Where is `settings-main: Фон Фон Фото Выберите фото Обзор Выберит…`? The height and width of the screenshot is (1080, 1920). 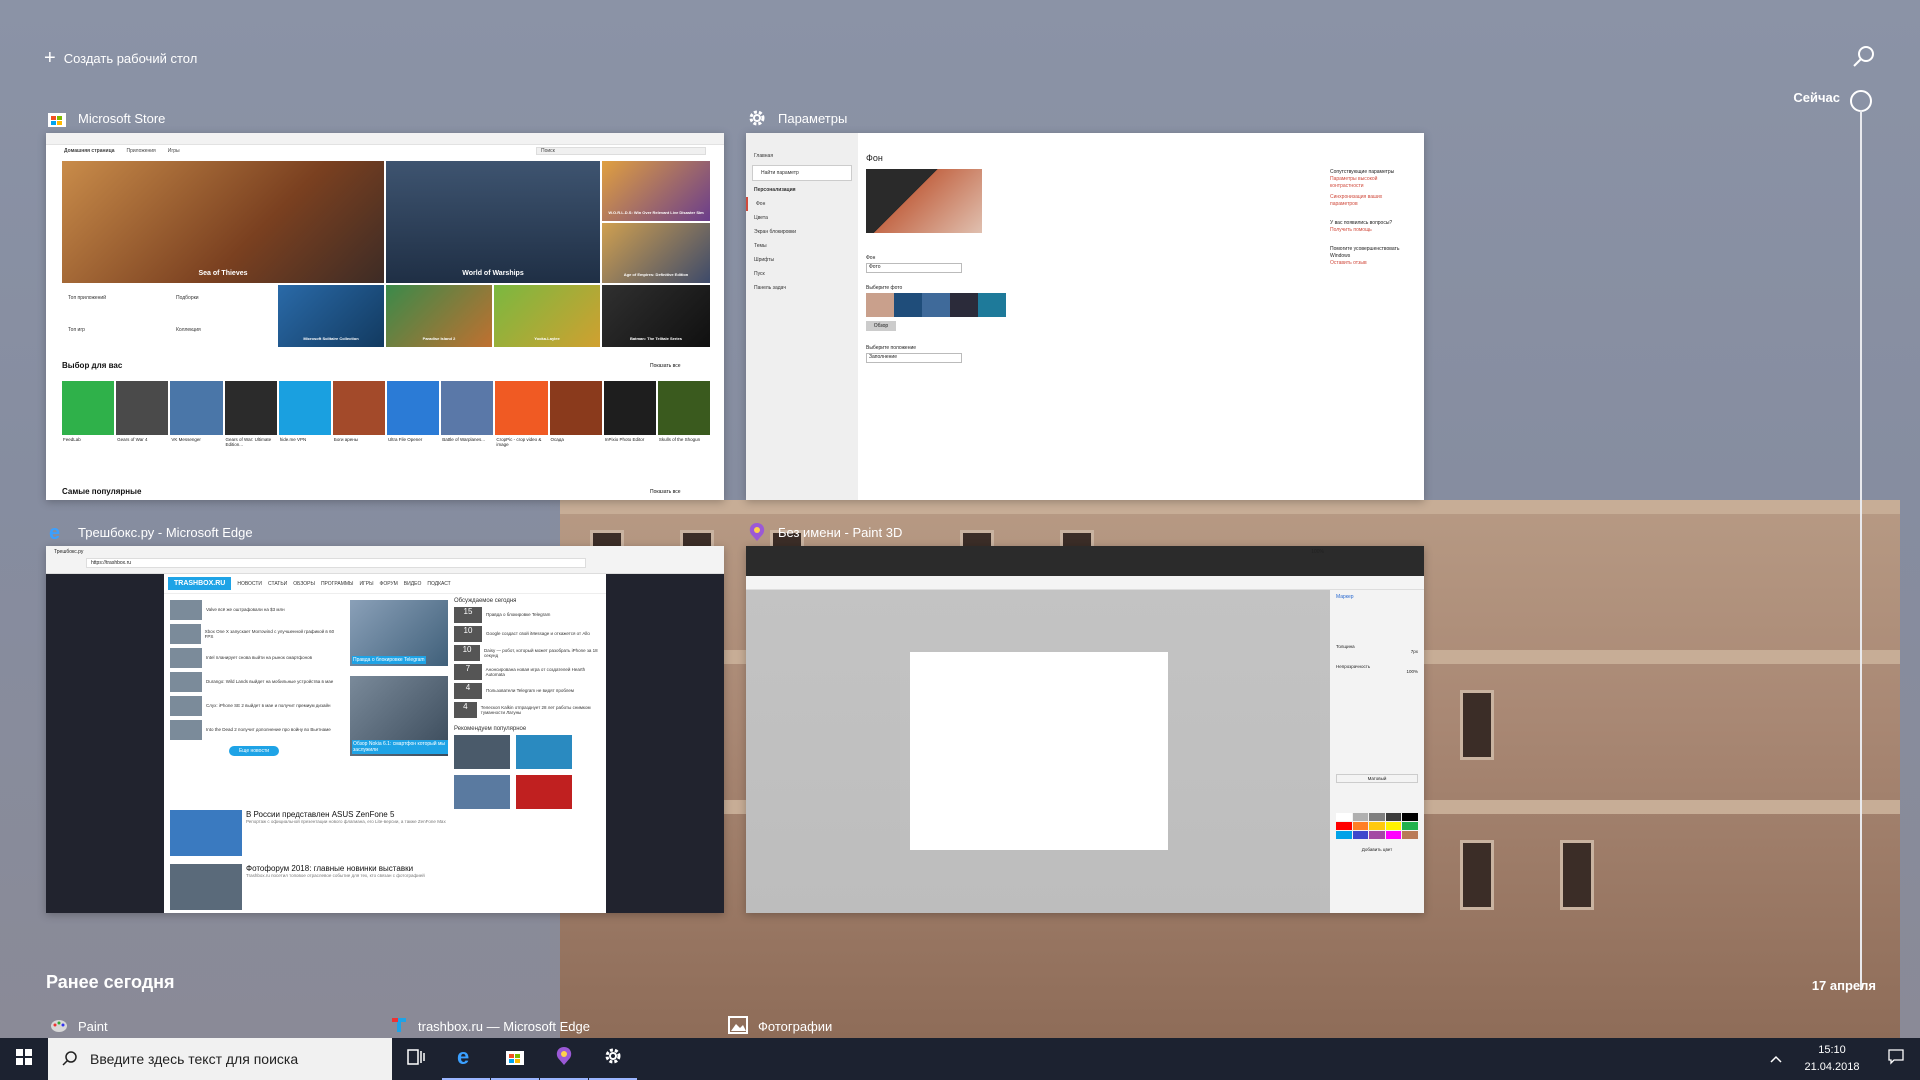
settings-main: Фон Фон Фото Выберите фото Обзор Выберит… is located at coordinates (1145, 316).